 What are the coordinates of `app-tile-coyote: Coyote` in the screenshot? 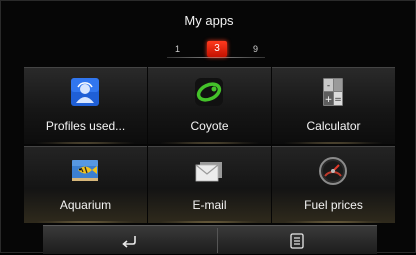 It's located at (209, 105).